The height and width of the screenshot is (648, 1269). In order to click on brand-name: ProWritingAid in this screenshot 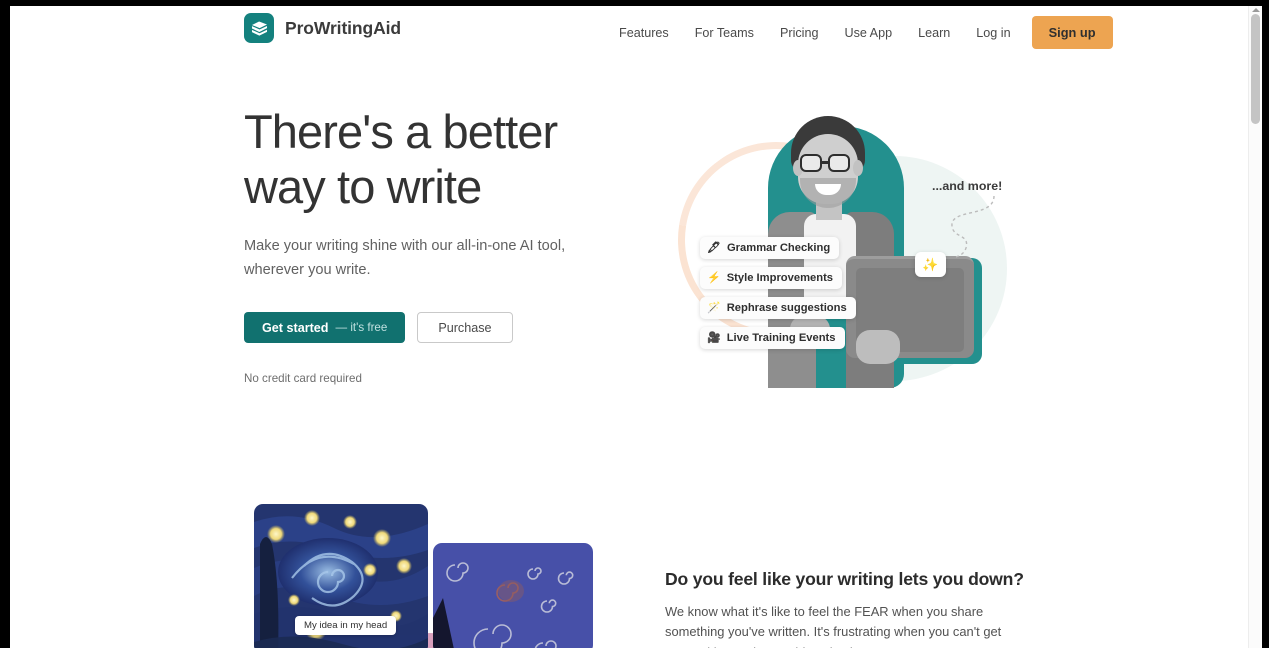, I will do `click(343, 27)`.